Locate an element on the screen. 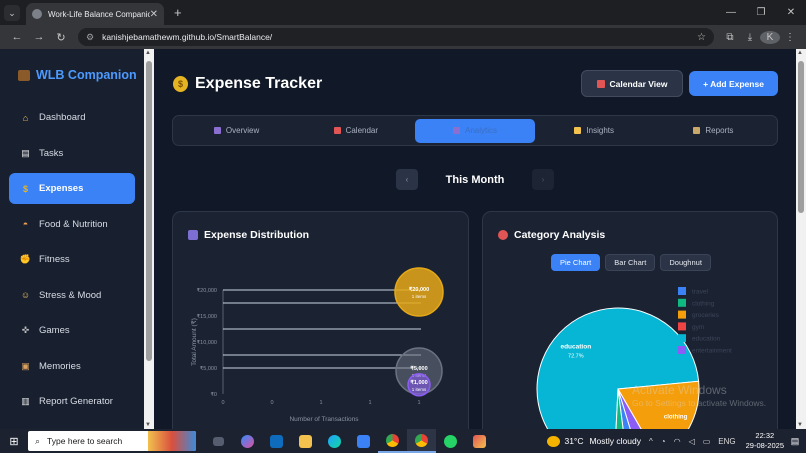 The image size is (806, 453). sidebar-item-label: Dashboard is located at coordinates (62, 117).